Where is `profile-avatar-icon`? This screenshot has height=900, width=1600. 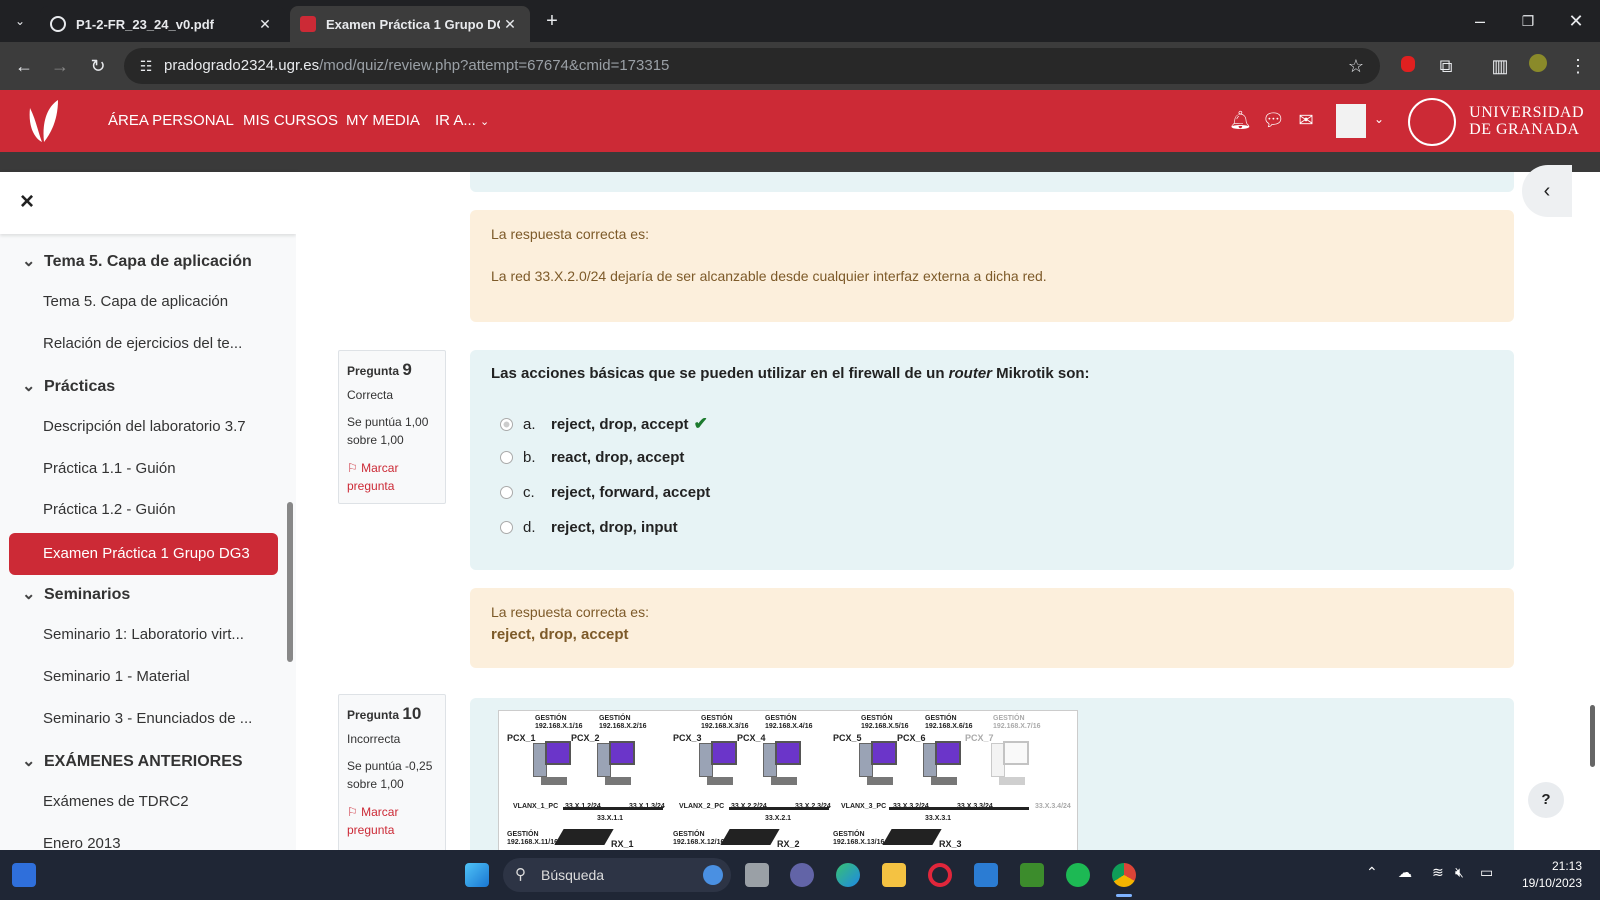
profile-avatar-icon is located at coordinates (1538, 66).